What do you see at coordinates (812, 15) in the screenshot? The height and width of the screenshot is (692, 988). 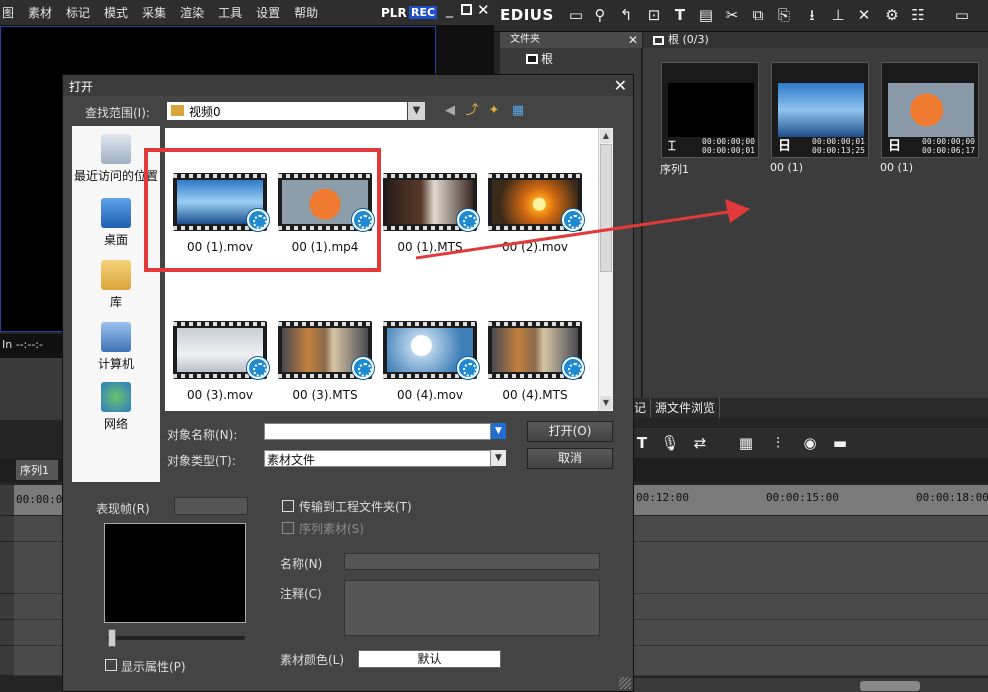 I see `add-to-player-icon: ⭳` at bounding box center [812, 15].